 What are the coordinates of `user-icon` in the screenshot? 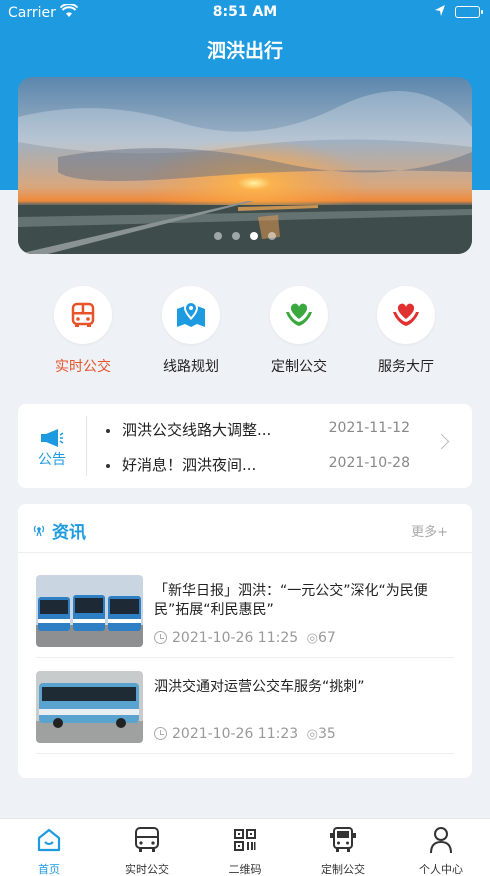 It's located at (441, 840).